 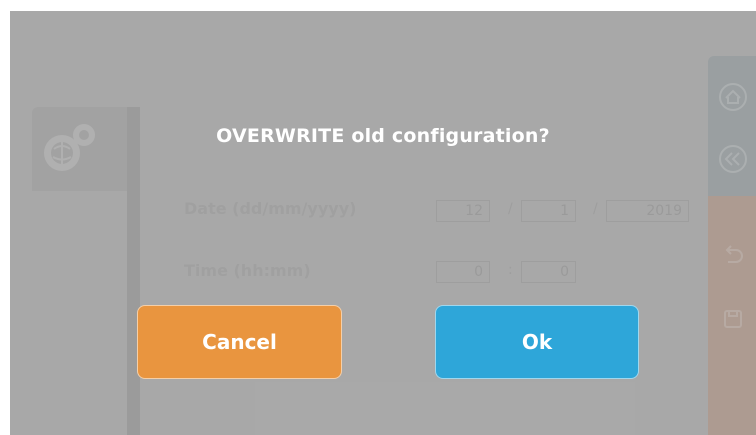 What do you see at coordinates (239, 342) in the screenshot?
I see `cancel-button: Cancel` at bounding box center [239, 342].